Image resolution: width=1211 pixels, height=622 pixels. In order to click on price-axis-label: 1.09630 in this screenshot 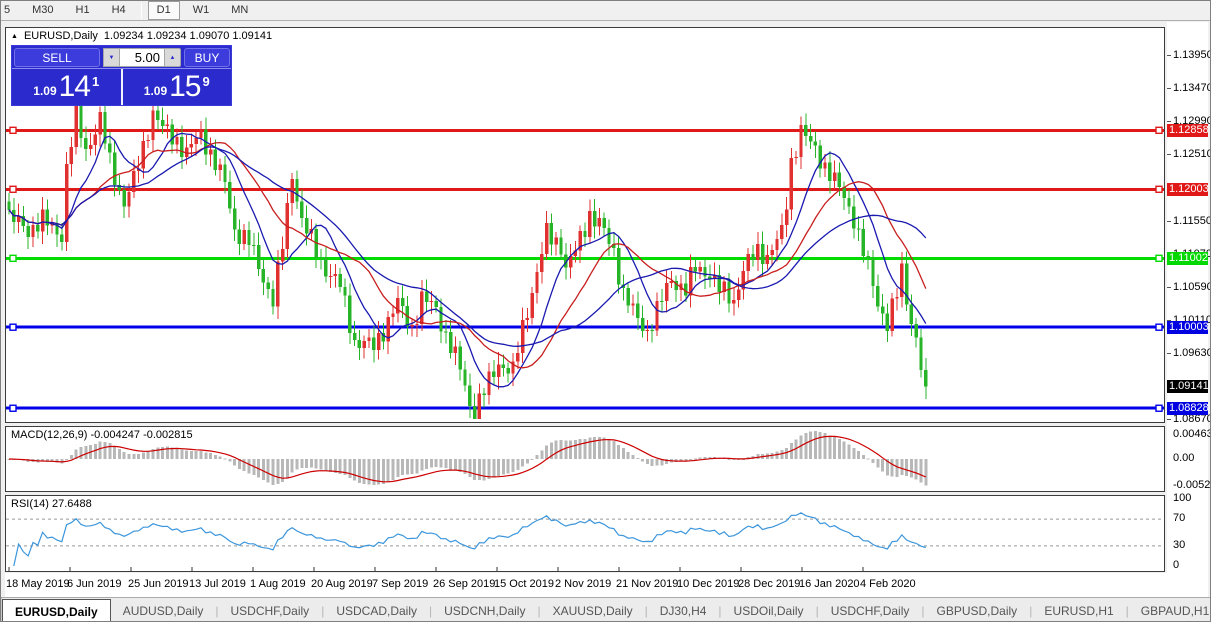, I will do `click(1192, 352)`.